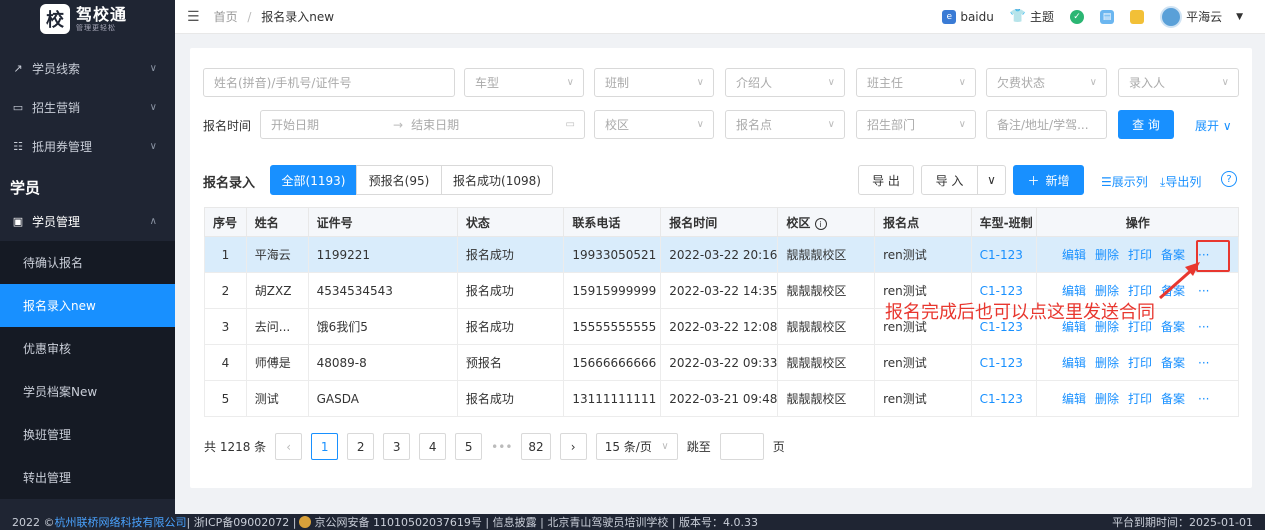 The height and width of the screenshot is (530, 1265). Describe the element at coordinates (325, 446) in the screenshot. I see `page-1: 1` at that location.